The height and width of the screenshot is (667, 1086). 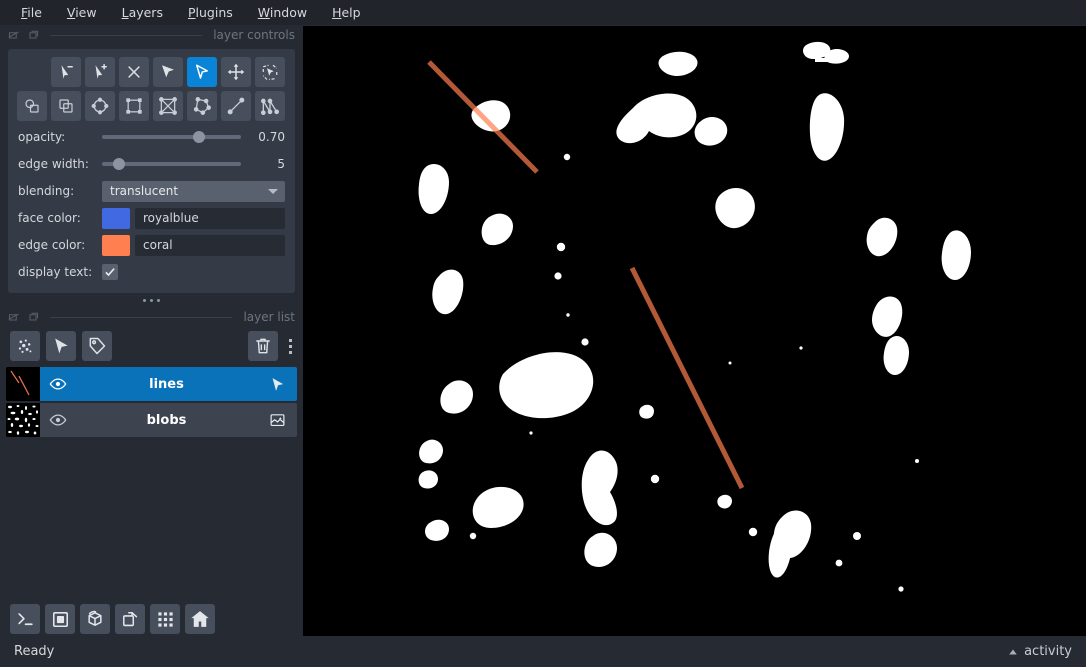 What do you see at coordinates (144, 191) in the screenshot?
I see `blending-value: translucent` at bounding box center [144, 191].